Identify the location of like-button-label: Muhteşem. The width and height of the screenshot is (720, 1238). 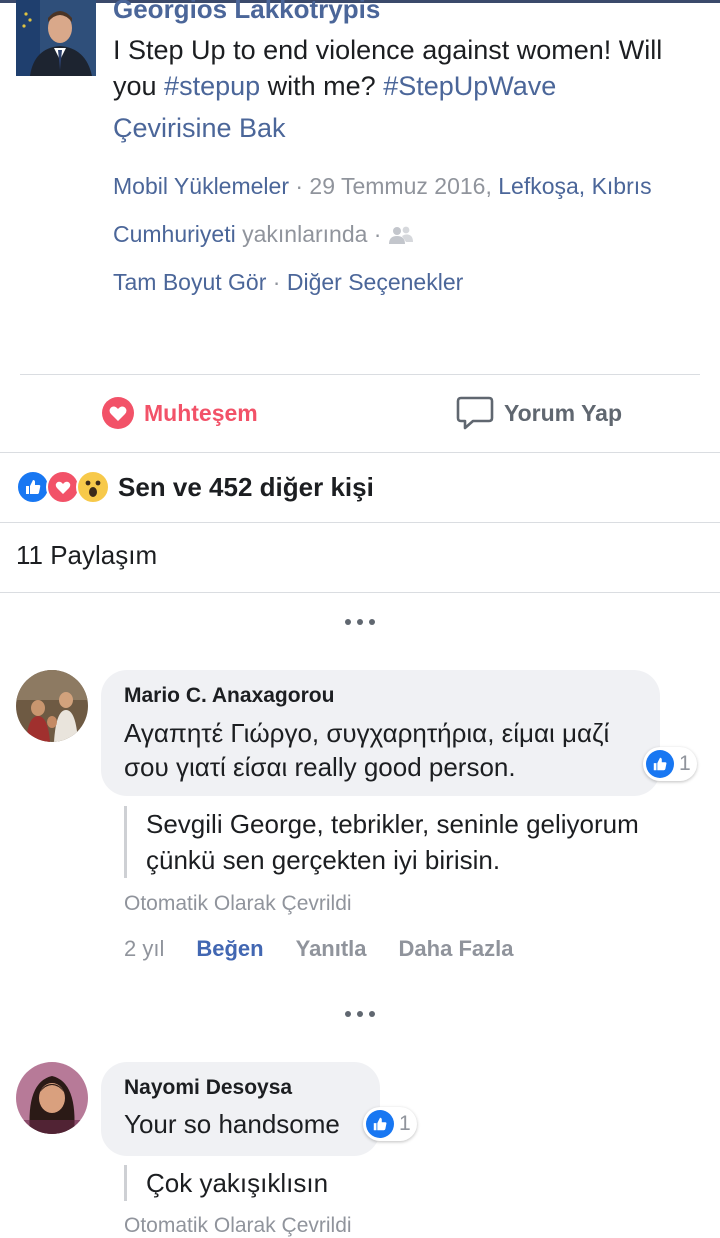
(201, 412).